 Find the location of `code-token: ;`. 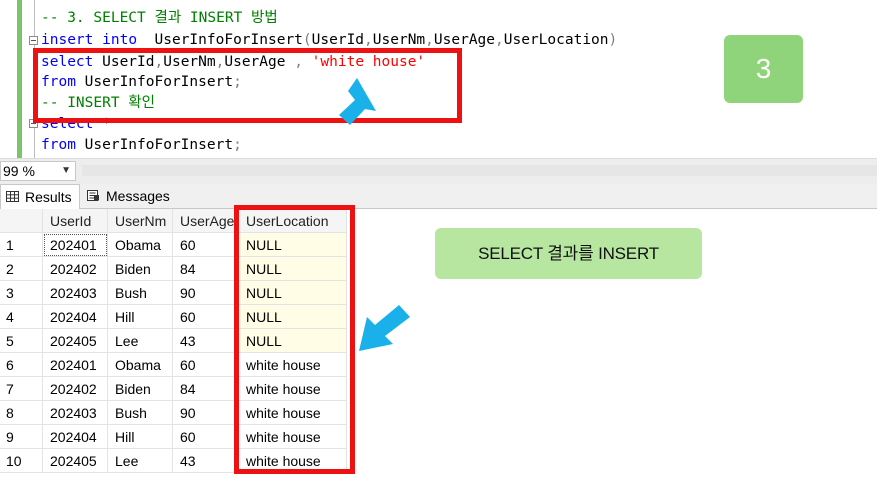

code-token: ; is located at coordinates (237, 145).